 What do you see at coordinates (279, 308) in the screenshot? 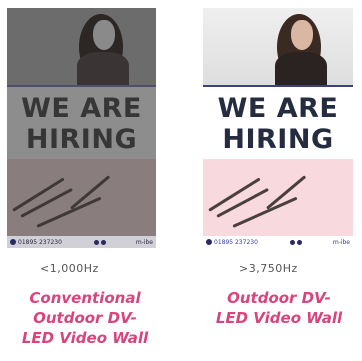
I see `caption-outdoor-dv-led: Outdoor DV- LED Video Wall` at bounding box center [279, 308].